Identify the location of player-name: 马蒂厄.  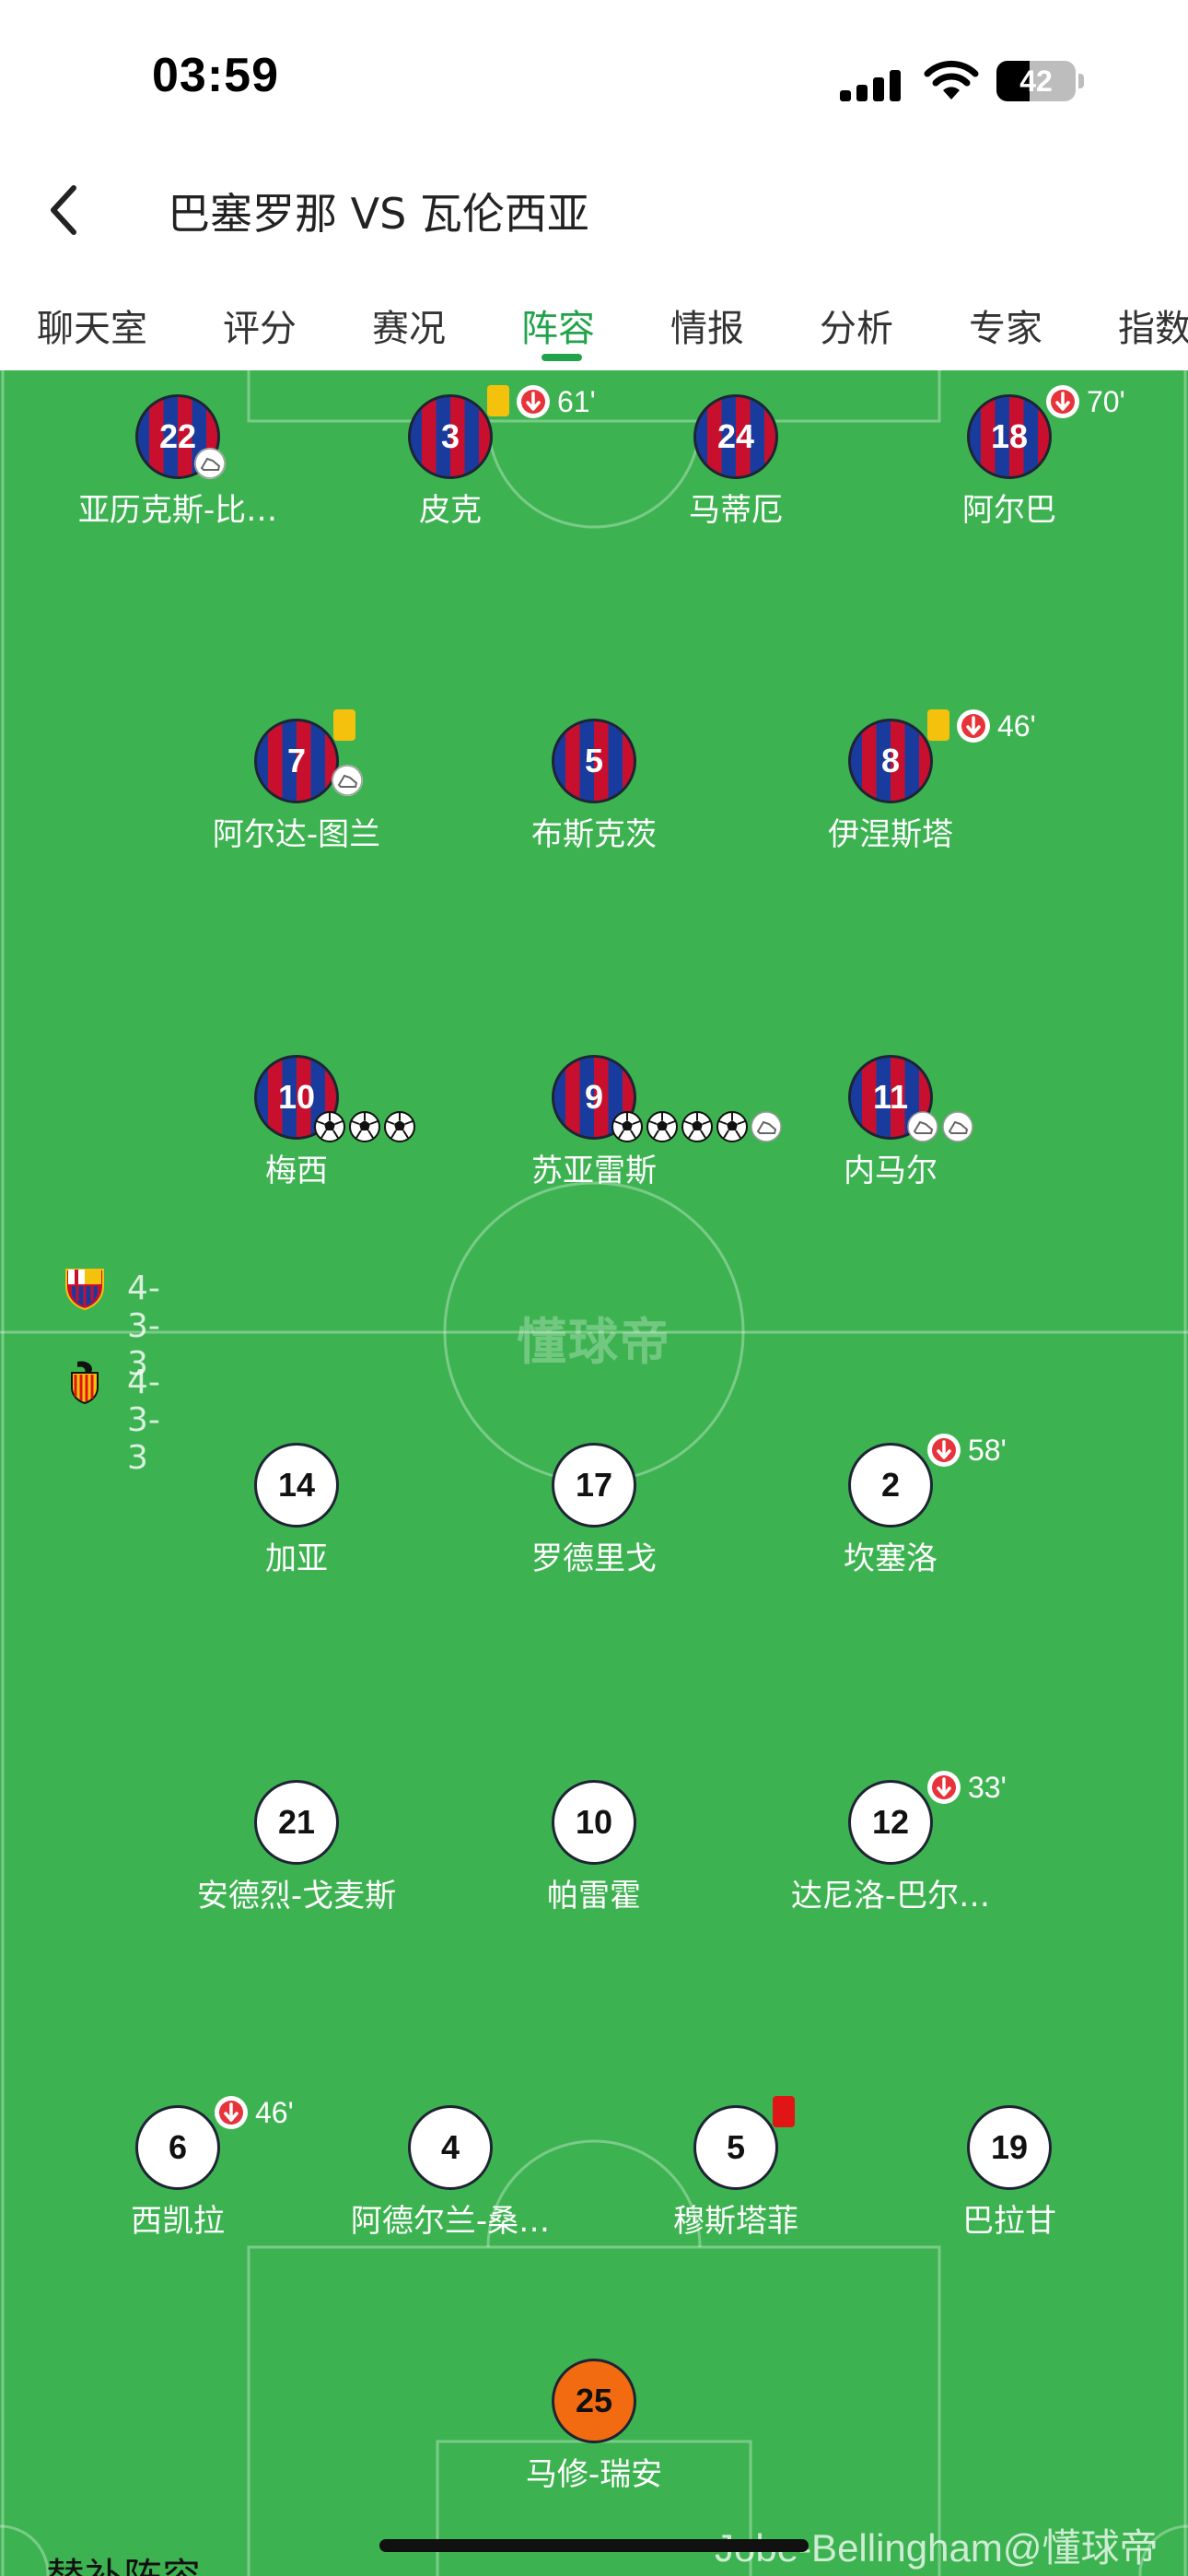
(736, 510).